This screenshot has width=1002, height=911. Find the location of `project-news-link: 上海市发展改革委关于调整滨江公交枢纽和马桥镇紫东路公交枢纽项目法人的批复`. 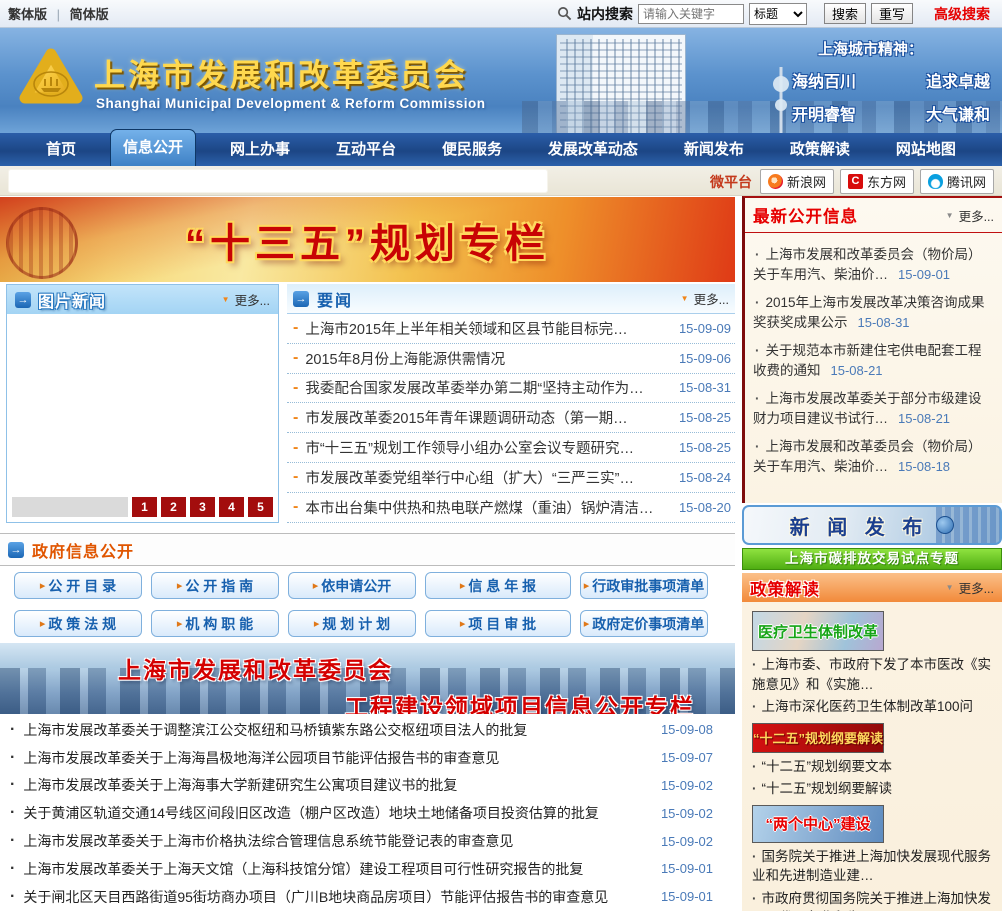

project-news-link: 上海市发展改革委关于调整滨江公交枢纽和马桥镇紫东路公交枢纽项目法人的批复 is located at coordinates (275, 730).